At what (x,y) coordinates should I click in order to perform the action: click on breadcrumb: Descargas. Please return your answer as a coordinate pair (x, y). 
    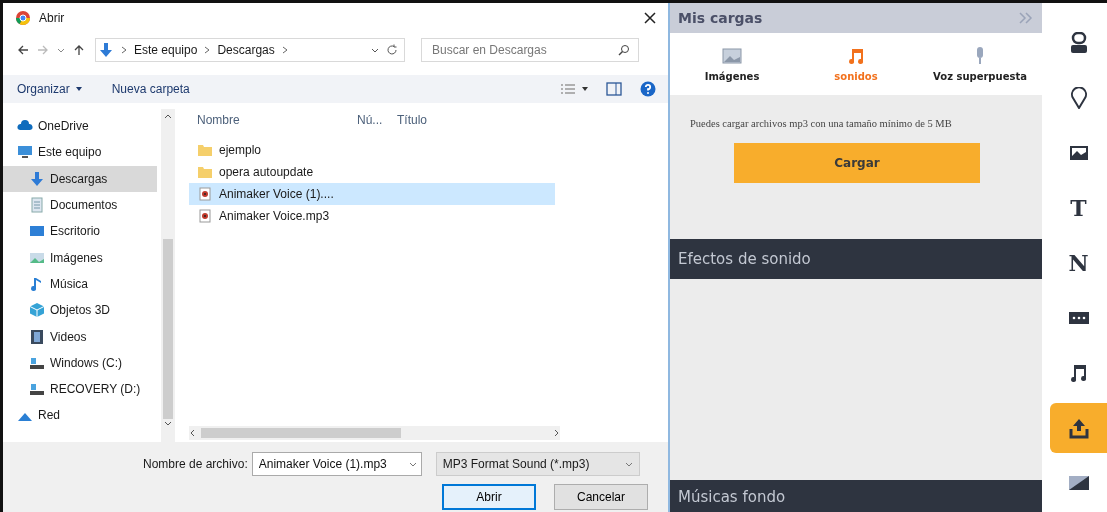
    Looking at the image, I should click on (246, 50).